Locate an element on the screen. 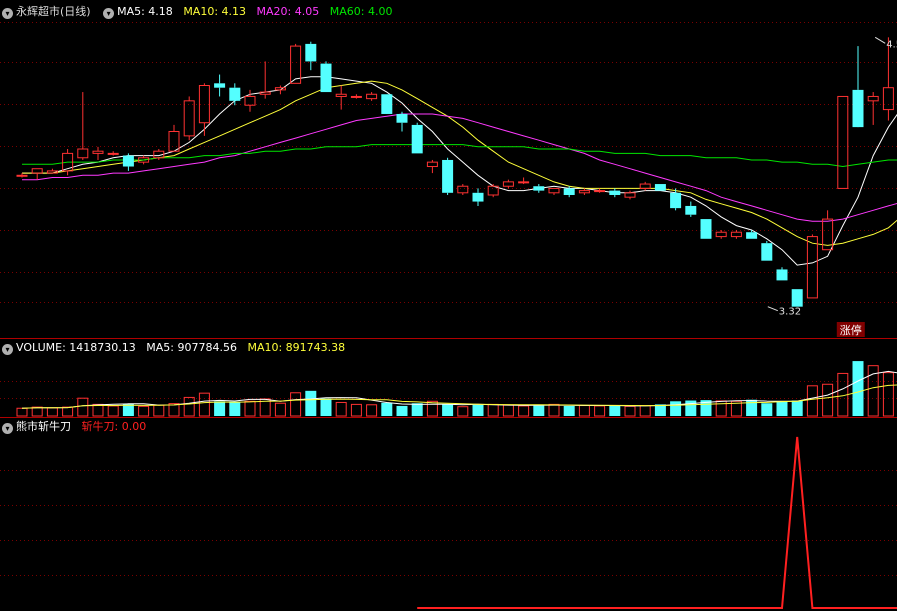 The width and height of the screenshot is (897, 611). low-price-arrow is located at coordinates (772, 309).